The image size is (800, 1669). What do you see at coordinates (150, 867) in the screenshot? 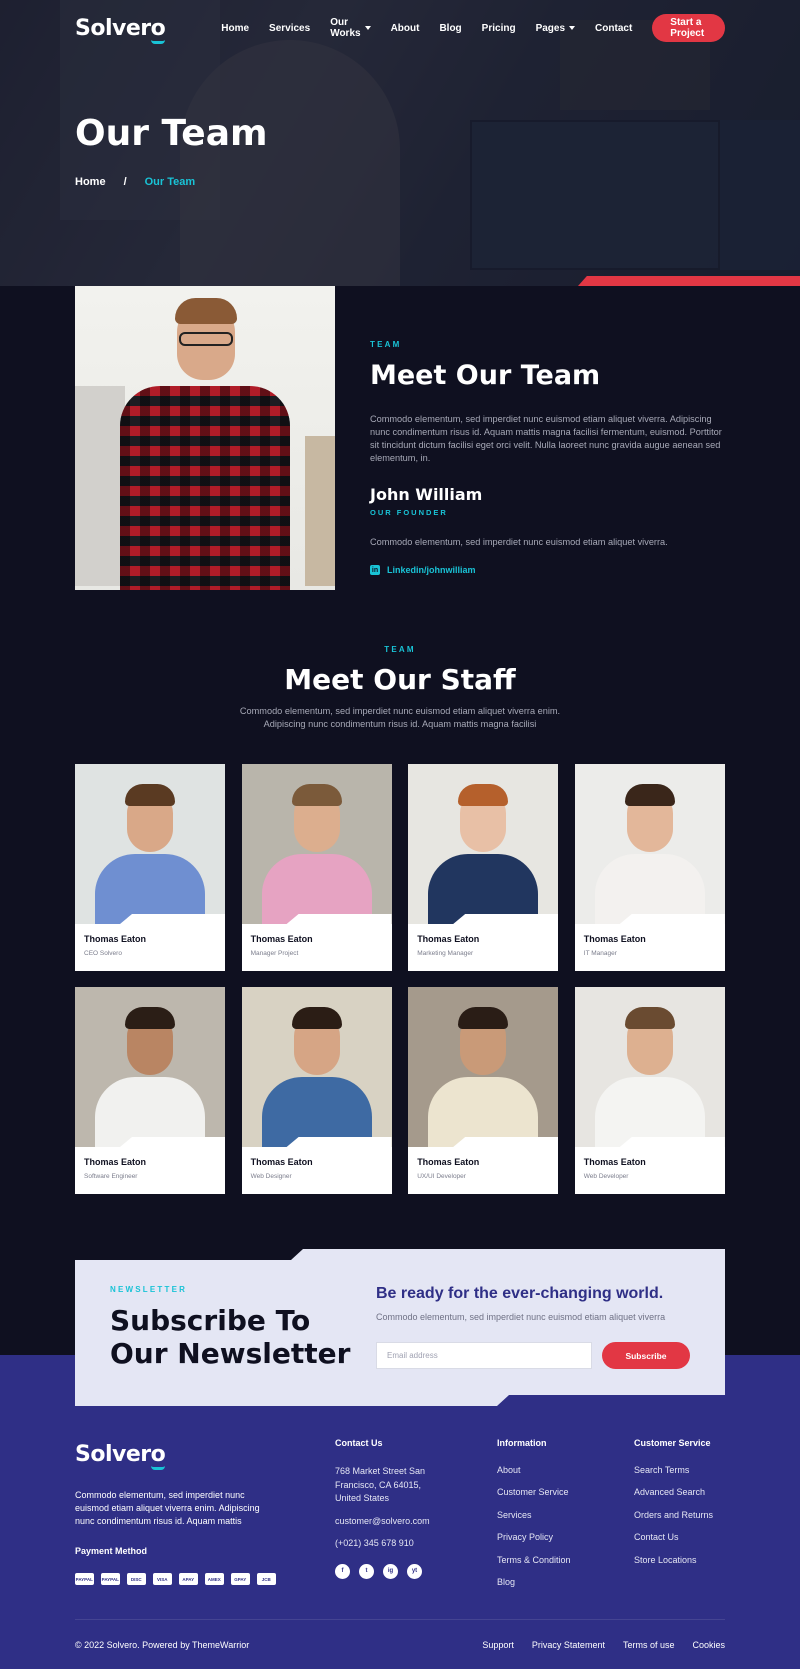
I see `staff-card: Thomas Eaton CEO Solvero` at bounding box center [150, 867].